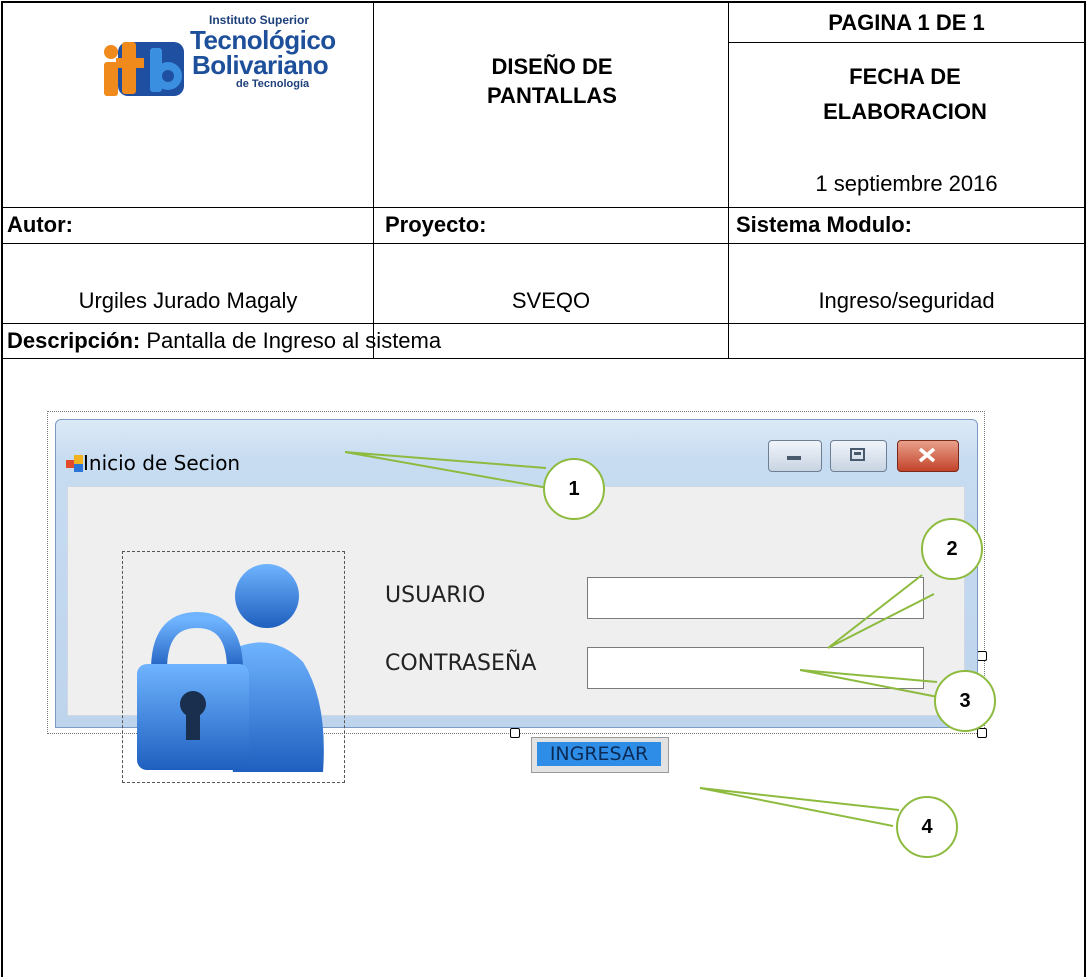  What do you see at coordinates (273, 84) in the screenshot?
I see `logo-line-4: de Tecnología` at bounding box center [273, 84].